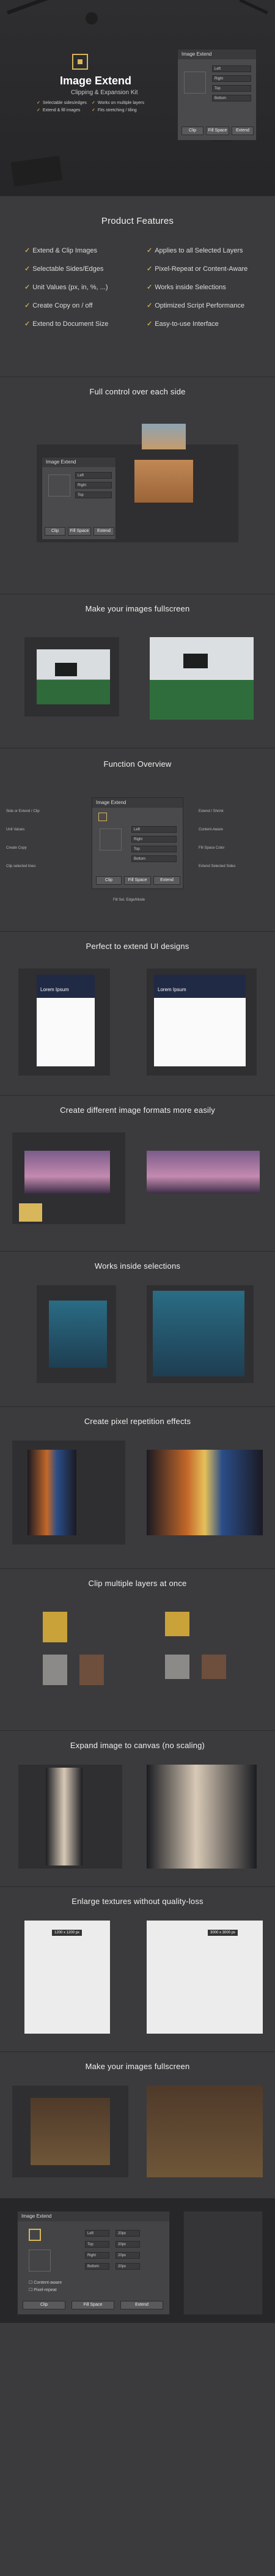 The height and width of the screenshot is (2576, 275). Describe the element at coordinates (16, 830) in the screenshot. I see `overview-note: Unit Values` at that location.